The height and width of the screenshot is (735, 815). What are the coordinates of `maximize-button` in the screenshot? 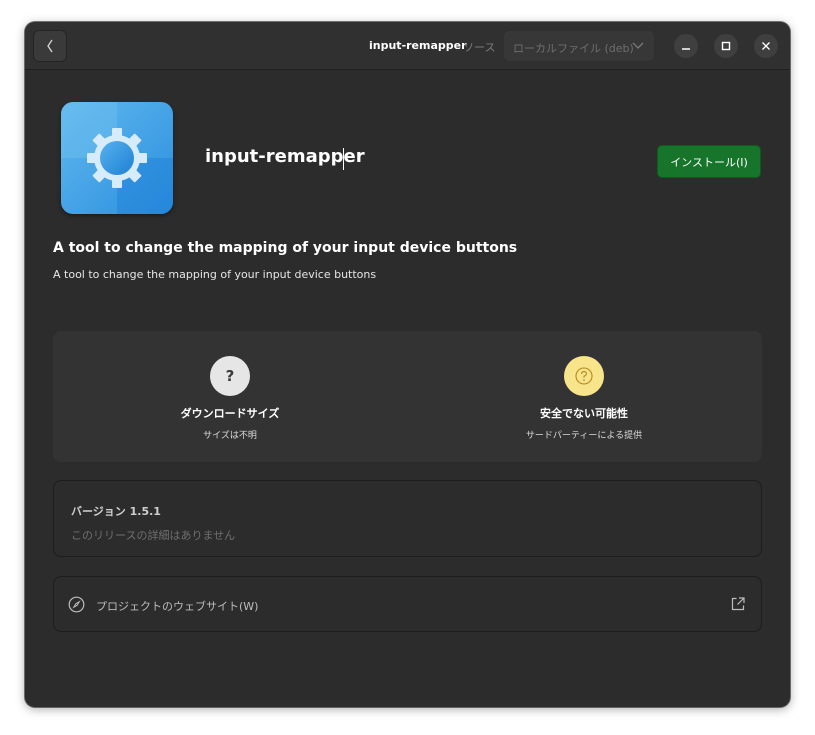 It's located at (726, 46).